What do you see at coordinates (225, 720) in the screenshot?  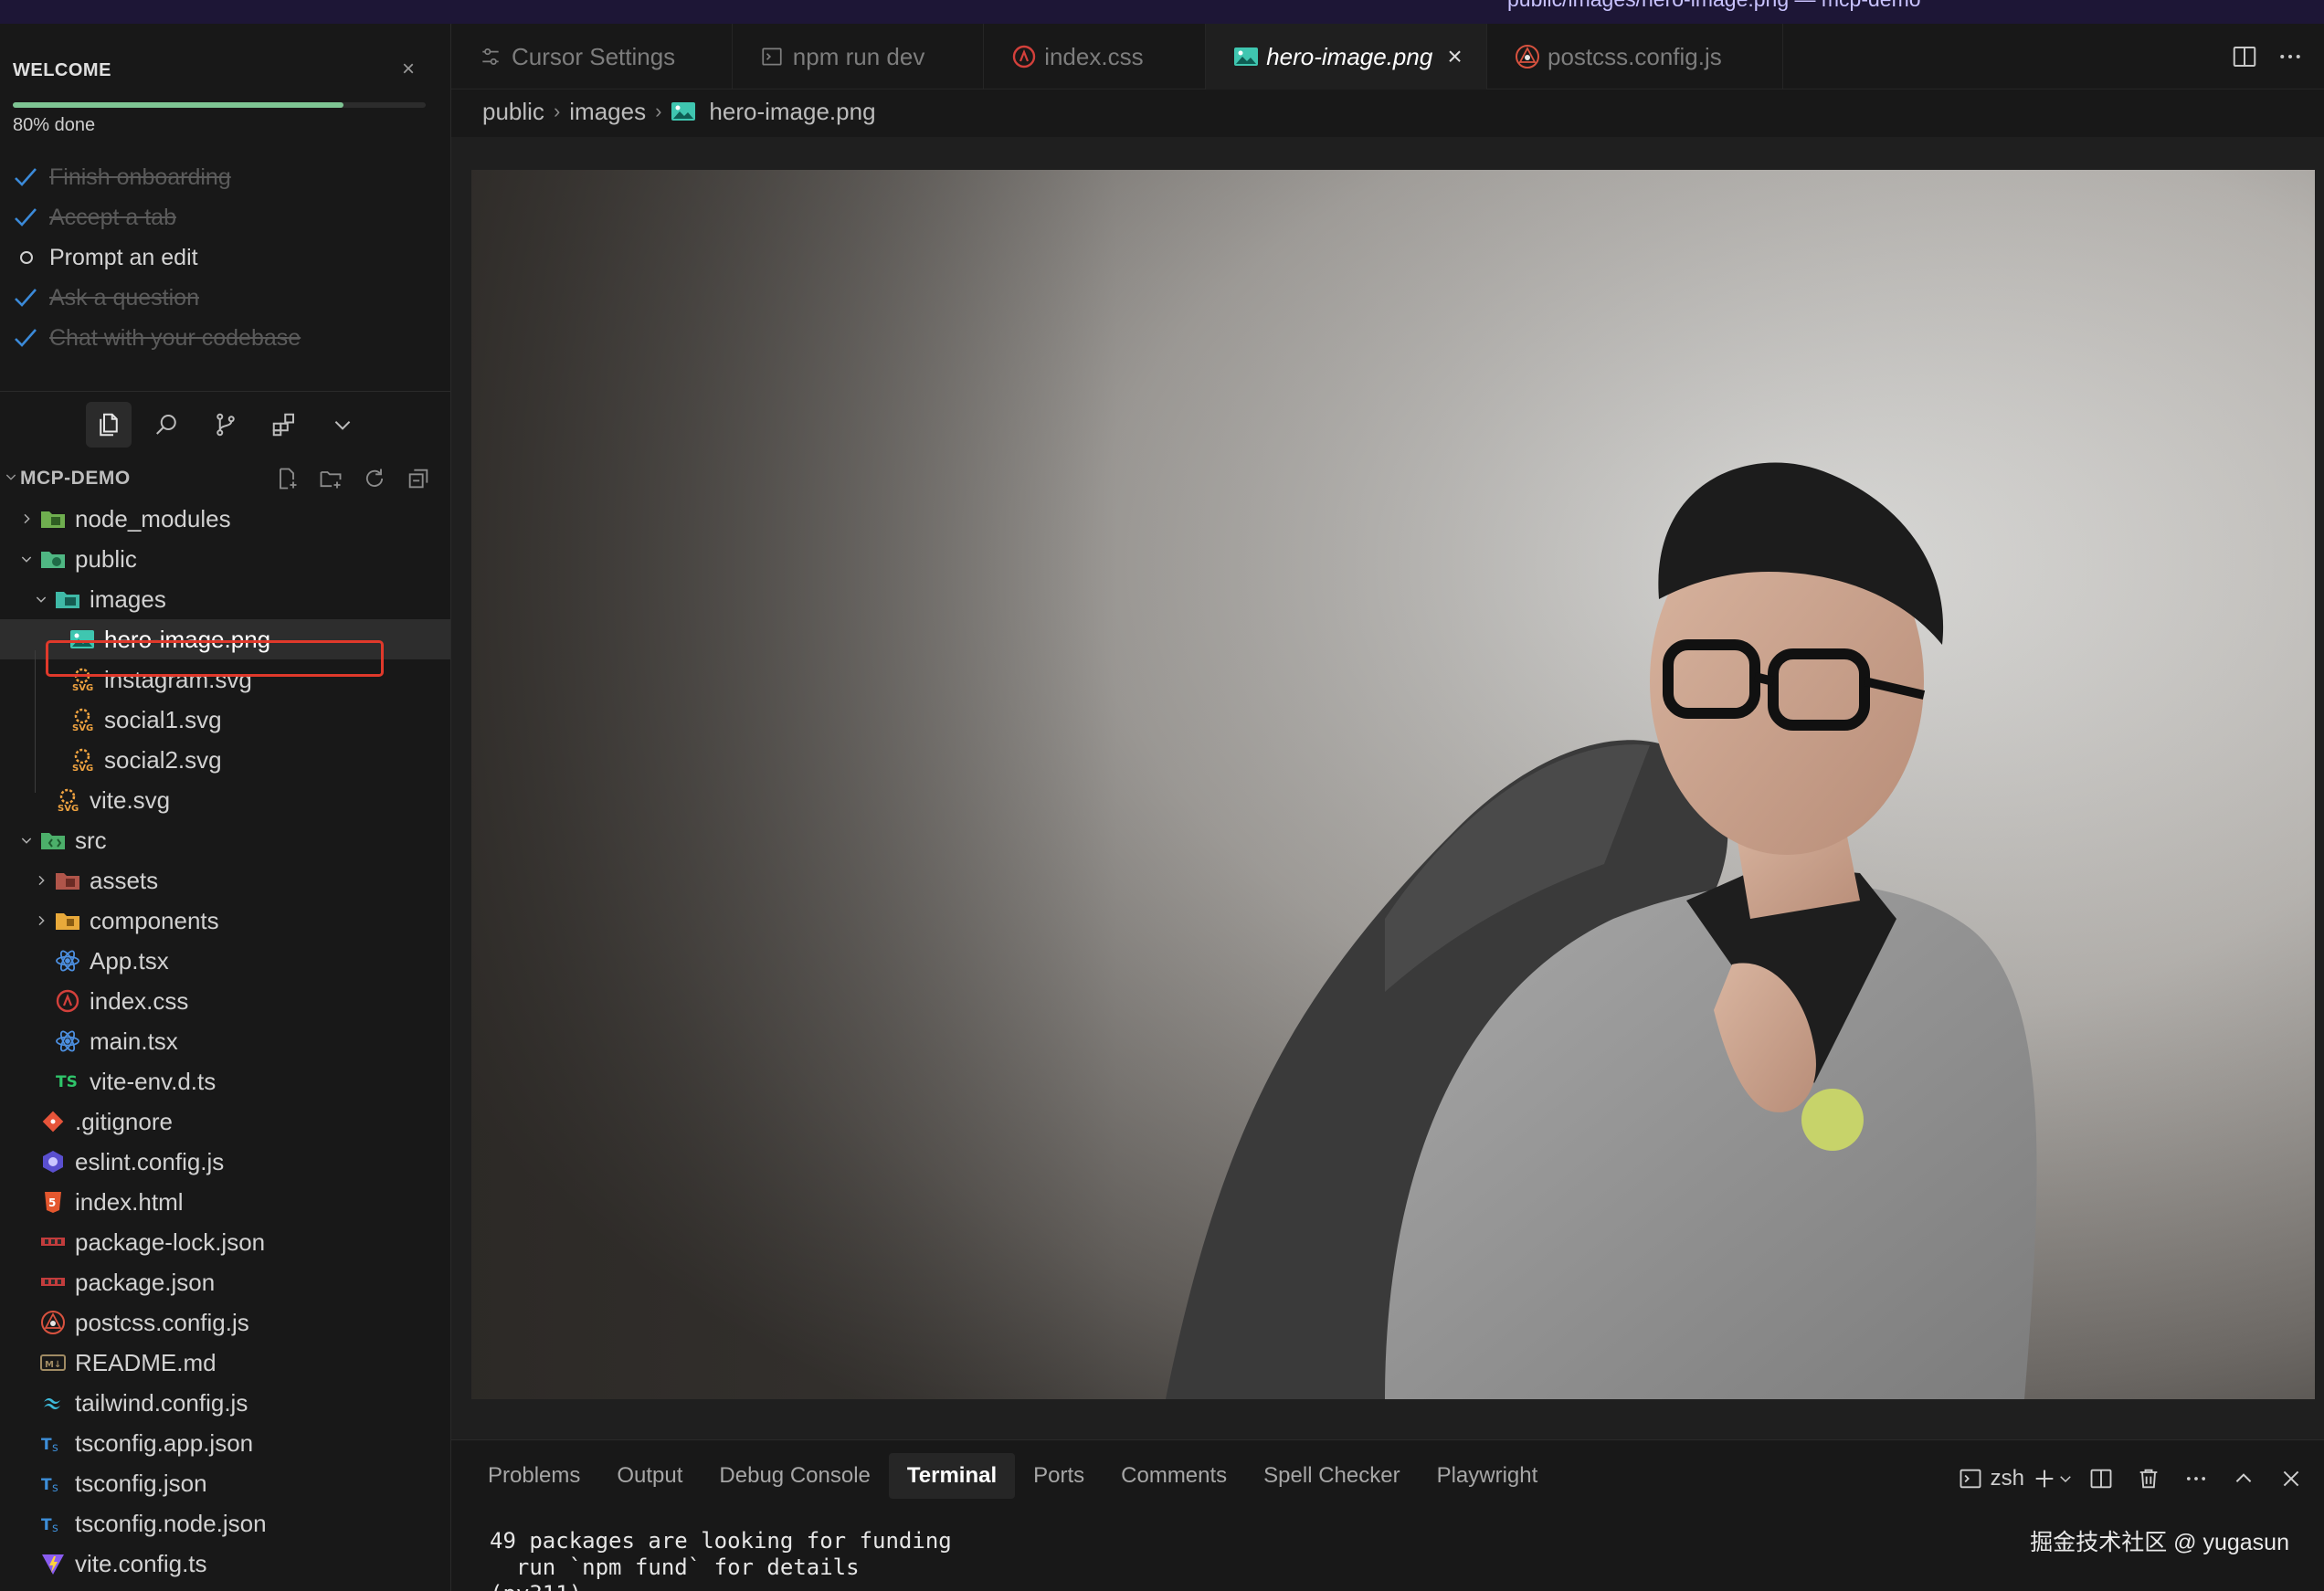 I see `tree-item: SVG social1.svg` at bounding box center [225, 720].